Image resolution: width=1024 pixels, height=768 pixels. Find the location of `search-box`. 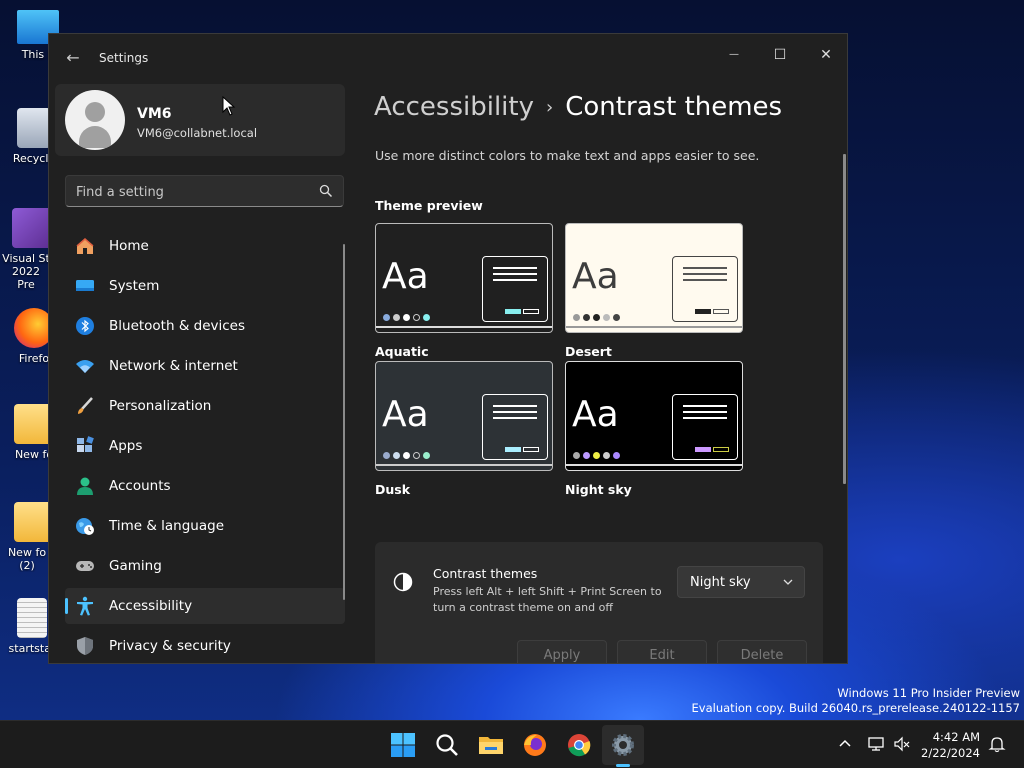

search-box is located at coordinates (204, 191).